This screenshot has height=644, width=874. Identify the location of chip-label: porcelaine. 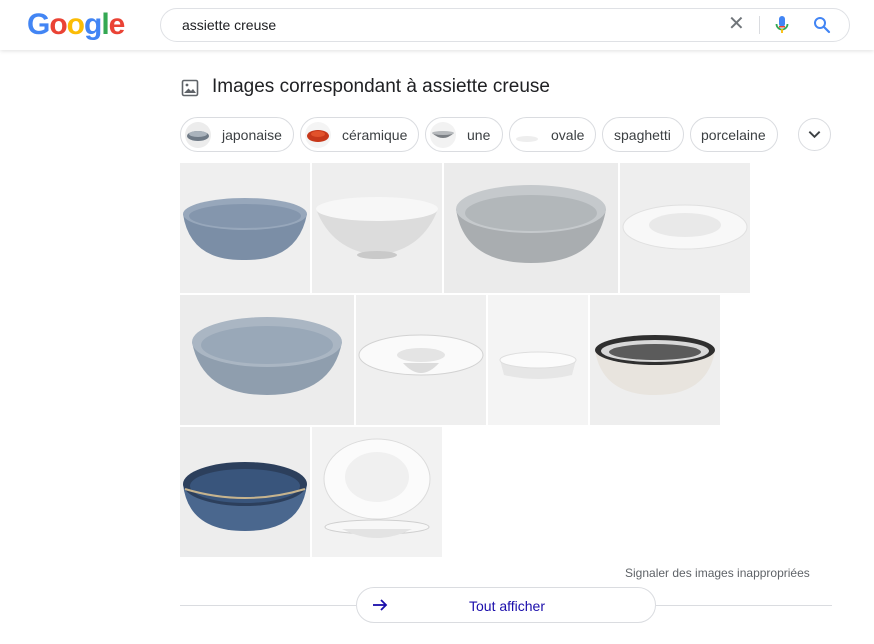
(733, 135).